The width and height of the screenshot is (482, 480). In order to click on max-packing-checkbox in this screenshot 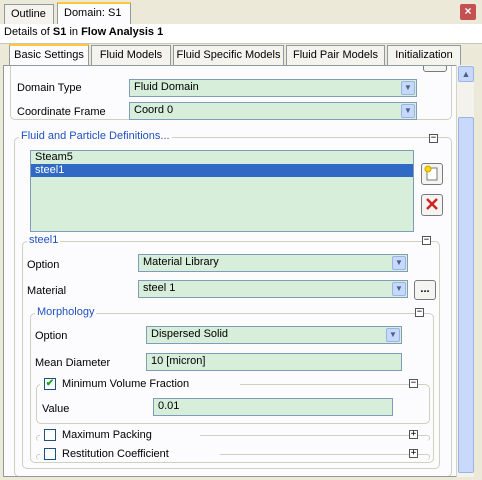, I will do `click(50, 435)`.